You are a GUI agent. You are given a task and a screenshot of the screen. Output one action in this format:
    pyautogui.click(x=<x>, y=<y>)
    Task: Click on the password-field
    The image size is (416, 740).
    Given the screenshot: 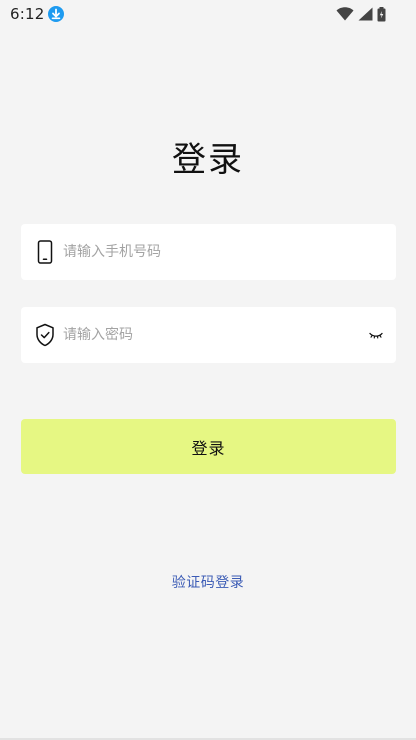 What is the action you would take?
    pyautogui.click(x=208, y=335)
    